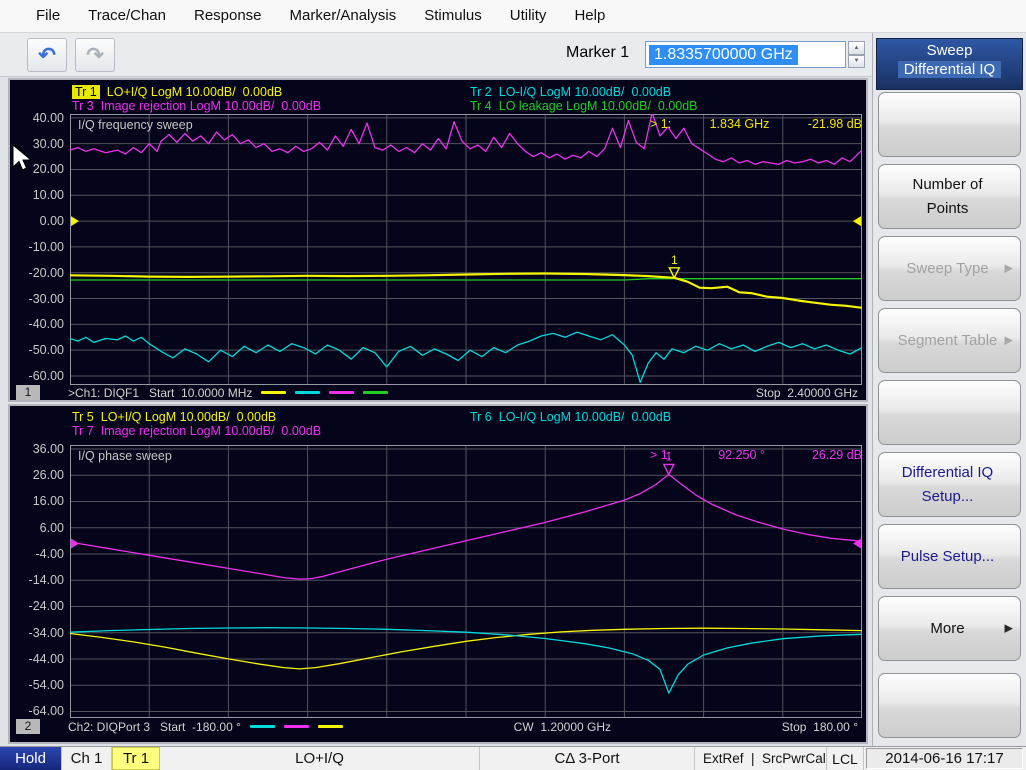 This screenshot has width=1026, height=770. What do you see at coordinates (834, 124) in the screenshot?
I see `marker-readout-value: -21.98 dB` at bounding box center [834, 124].